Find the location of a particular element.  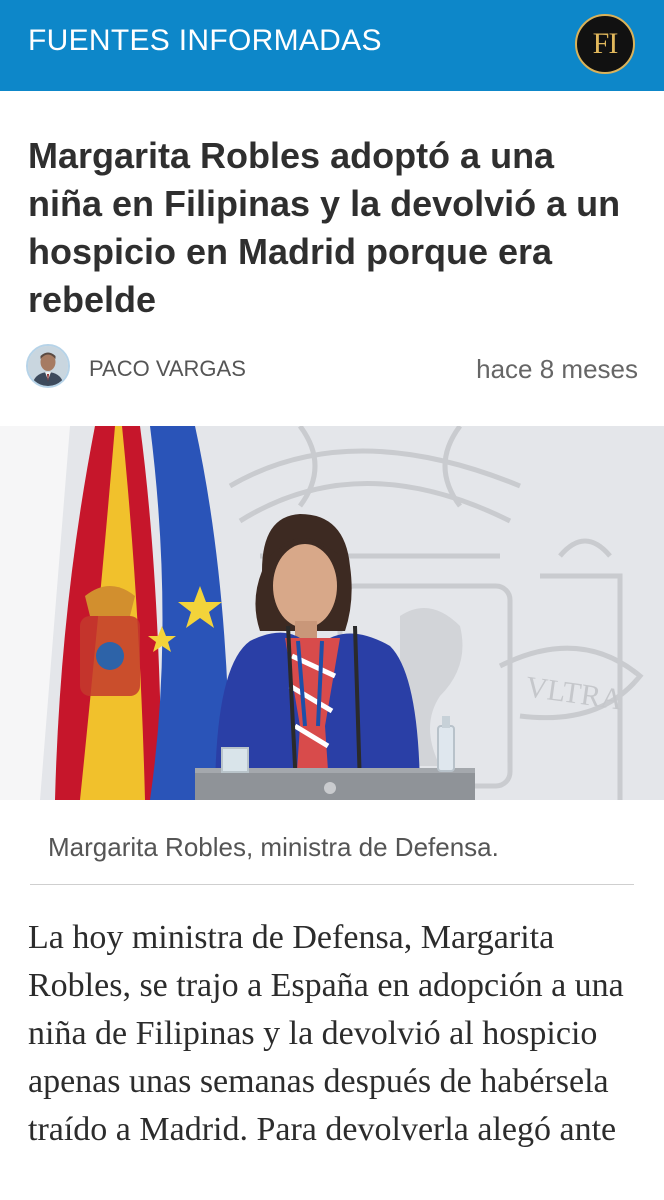

author-avatar is located at coordinates (48, 366).